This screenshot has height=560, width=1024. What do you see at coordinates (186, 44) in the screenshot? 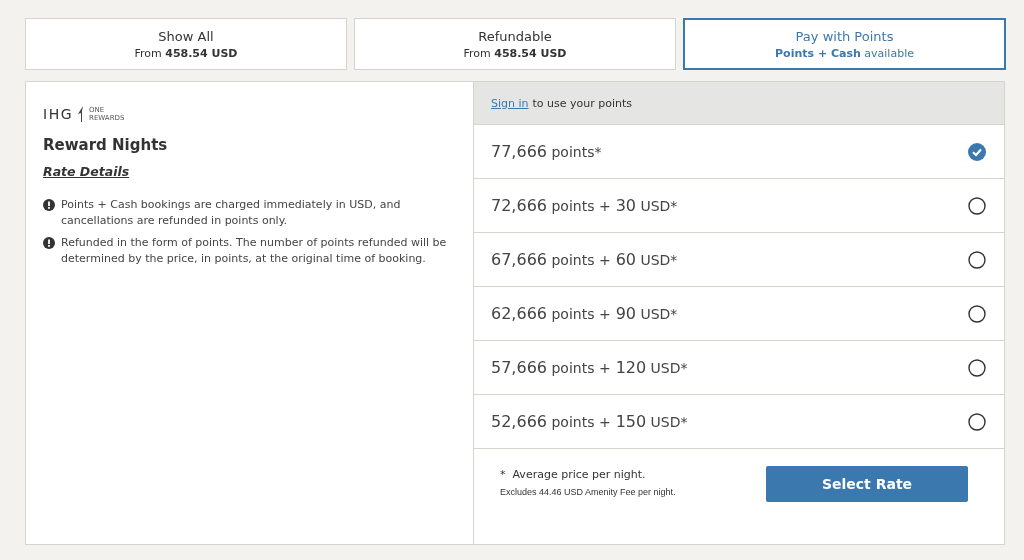
I see `rate-tab: Show All From 458.54 USD` at bounding box center [186, 44].